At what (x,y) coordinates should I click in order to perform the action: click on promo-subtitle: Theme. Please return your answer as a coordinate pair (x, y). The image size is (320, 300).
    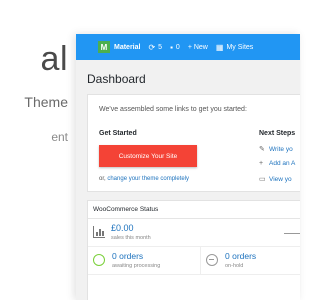
    Looking at the image, I should click on (46, 102).